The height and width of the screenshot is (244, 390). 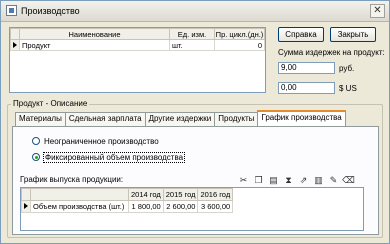 What do you see at coordinates (94, 45) in the screenshot?
I see `product-name-cell: Продукт` at bounding box center [94, 45].